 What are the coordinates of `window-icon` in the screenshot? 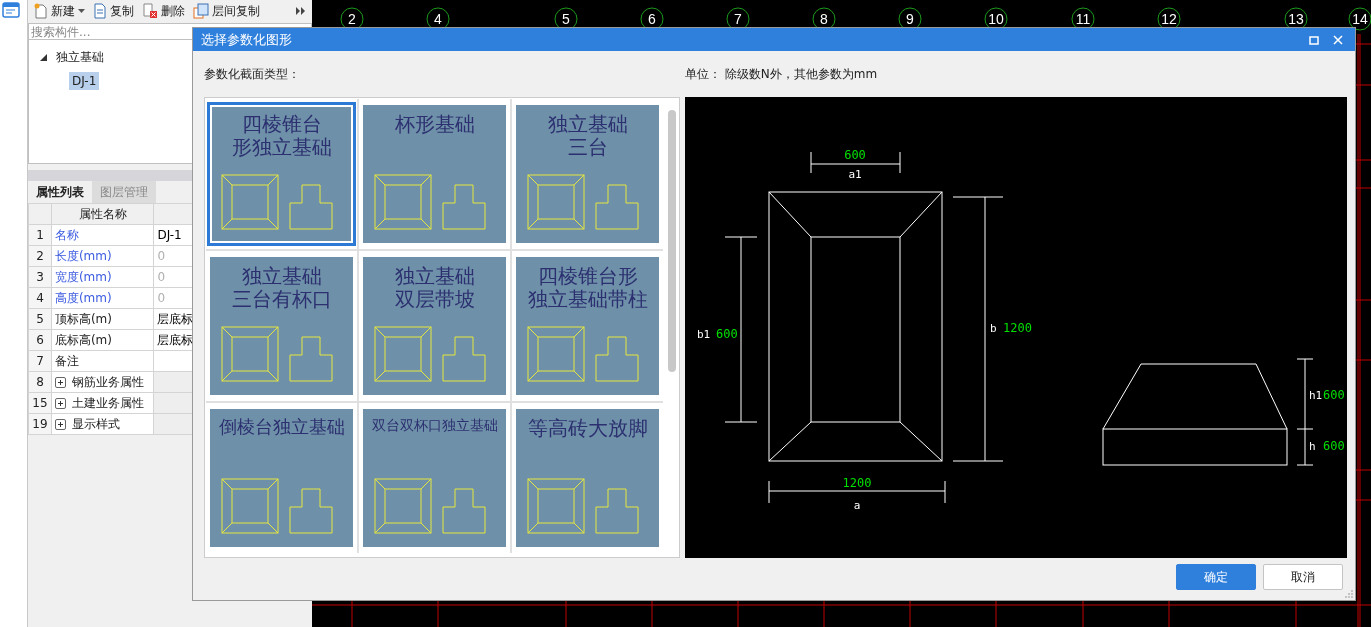 It's located at (11, 10).